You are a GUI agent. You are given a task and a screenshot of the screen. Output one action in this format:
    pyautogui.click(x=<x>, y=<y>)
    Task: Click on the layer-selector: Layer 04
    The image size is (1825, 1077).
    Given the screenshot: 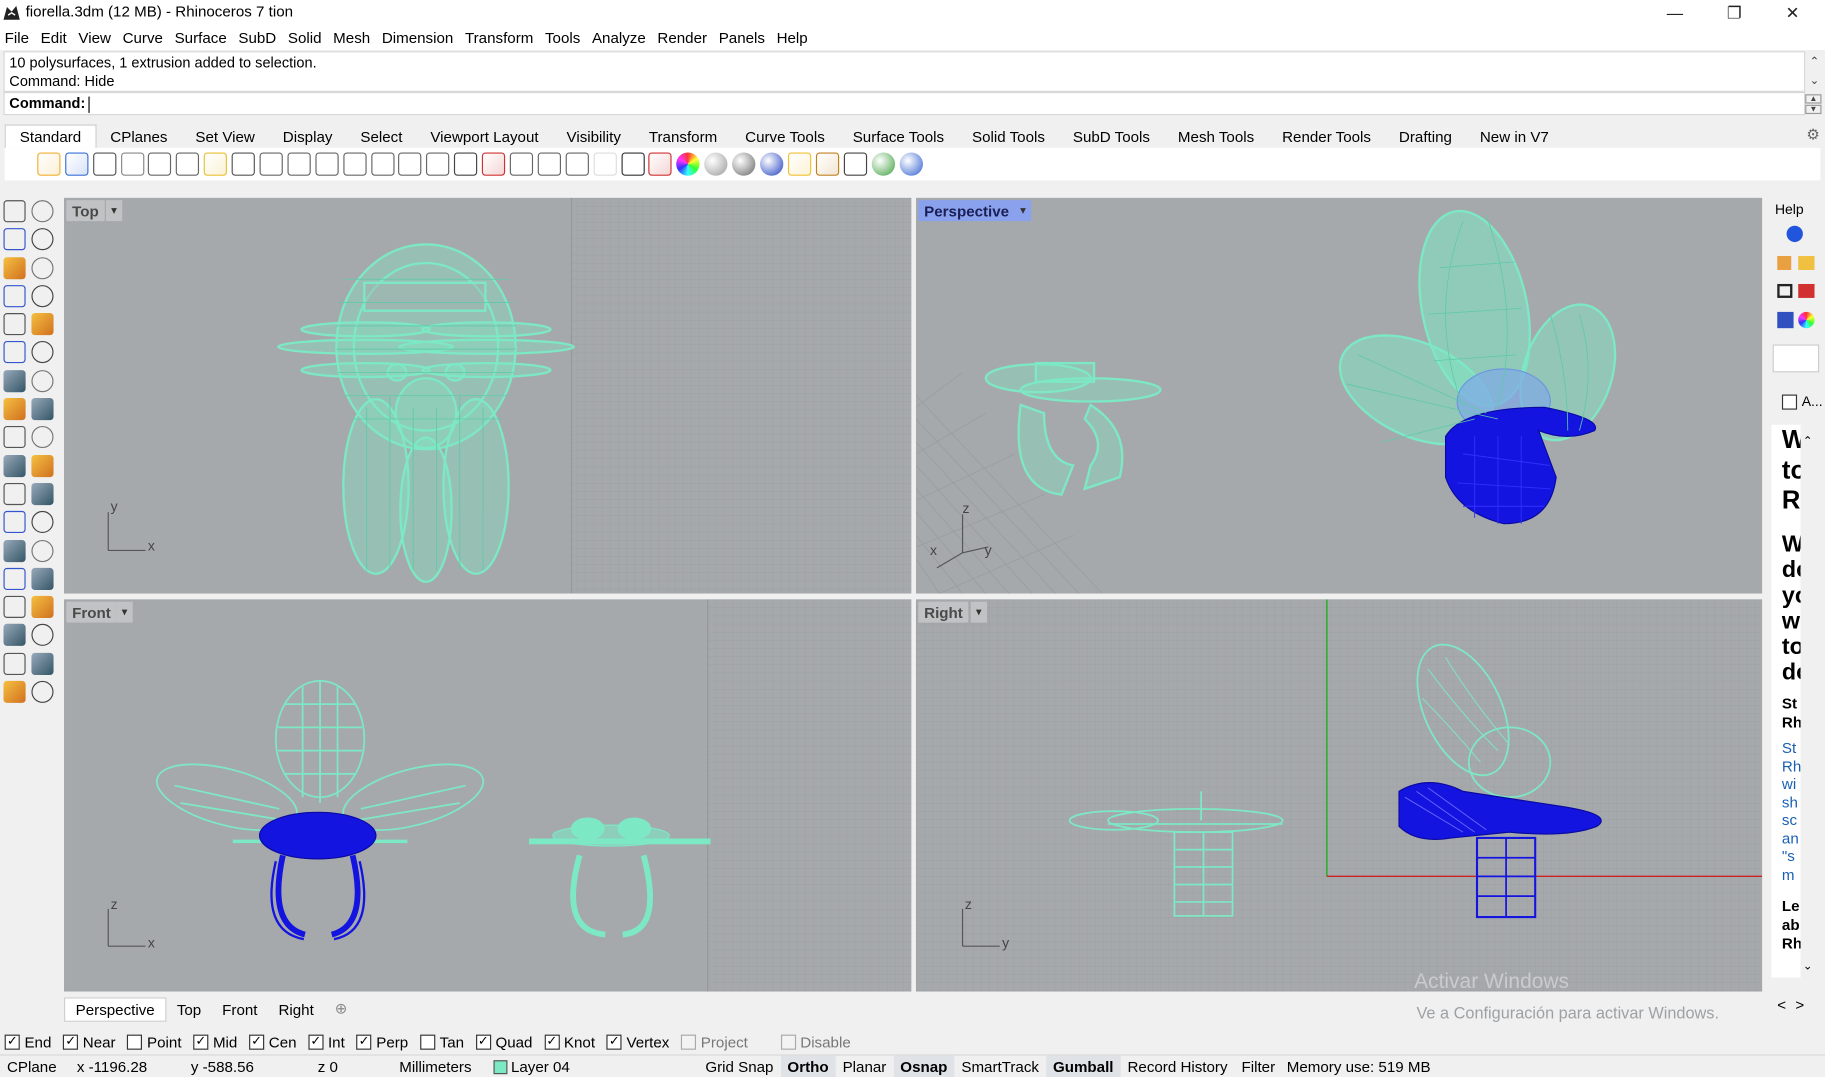 What is the action you would take?
    pyautogui.click(x=531, y=1066)
    